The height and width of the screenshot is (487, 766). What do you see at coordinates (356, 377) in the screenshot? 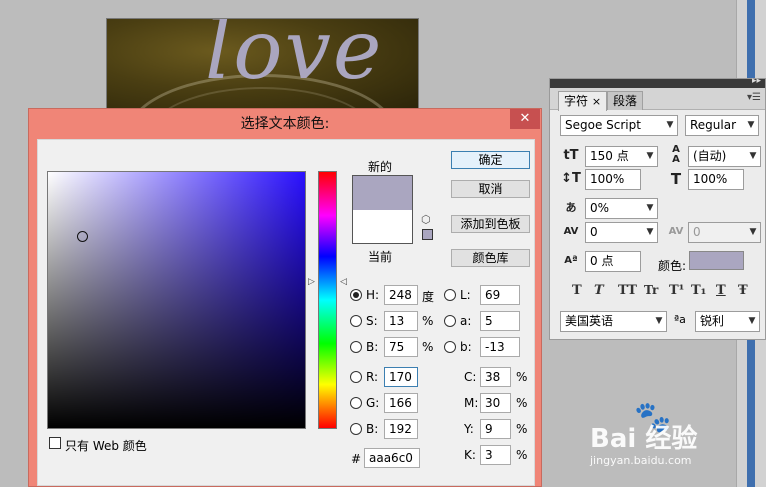
I see `radio-r` at bounding box center [356, 377].